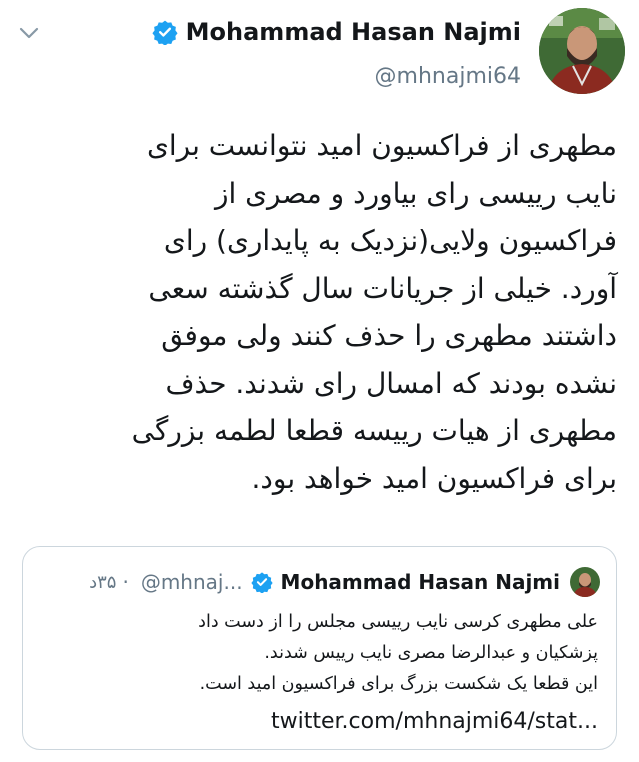 The width and height of the screenshot is (639, 762). What do you see at coordinates (102, 582) in the screenshot?
I see `quoted-timestamp: ۳۵د` at bounding box center [102, 582].